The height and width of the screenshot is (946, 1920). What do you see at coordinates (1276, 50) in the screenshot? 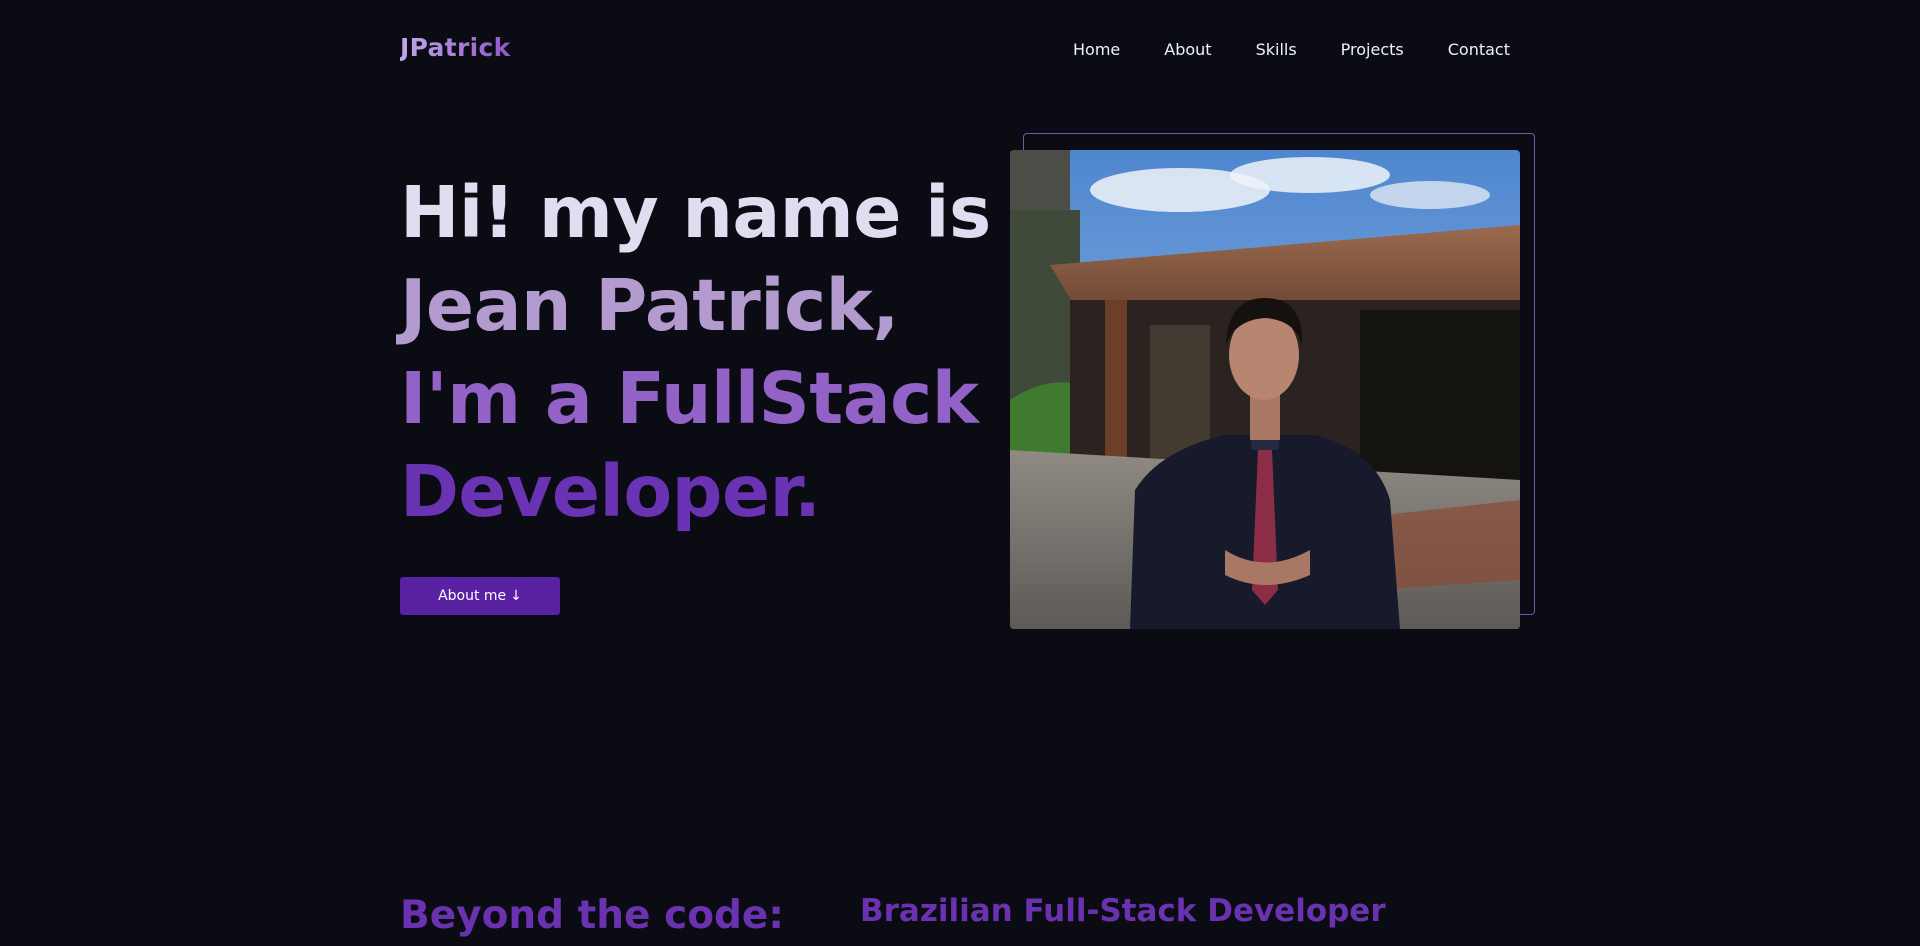
I see `nav-link-skills: Skills` at bounding box center [1276, 50].